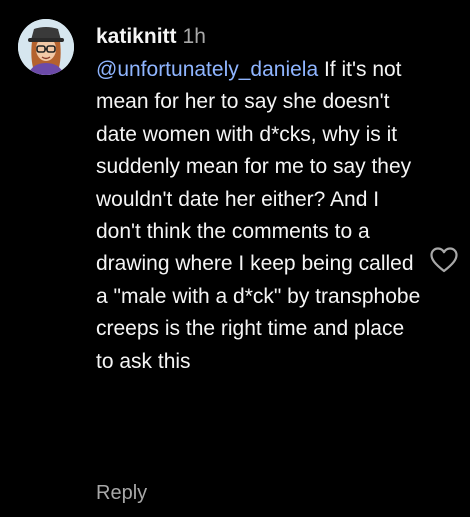 Image resolution: width=470 pixels, height=517 pixels. I want to click on comment-meta: katiknitt 1h, so click(261, 37).